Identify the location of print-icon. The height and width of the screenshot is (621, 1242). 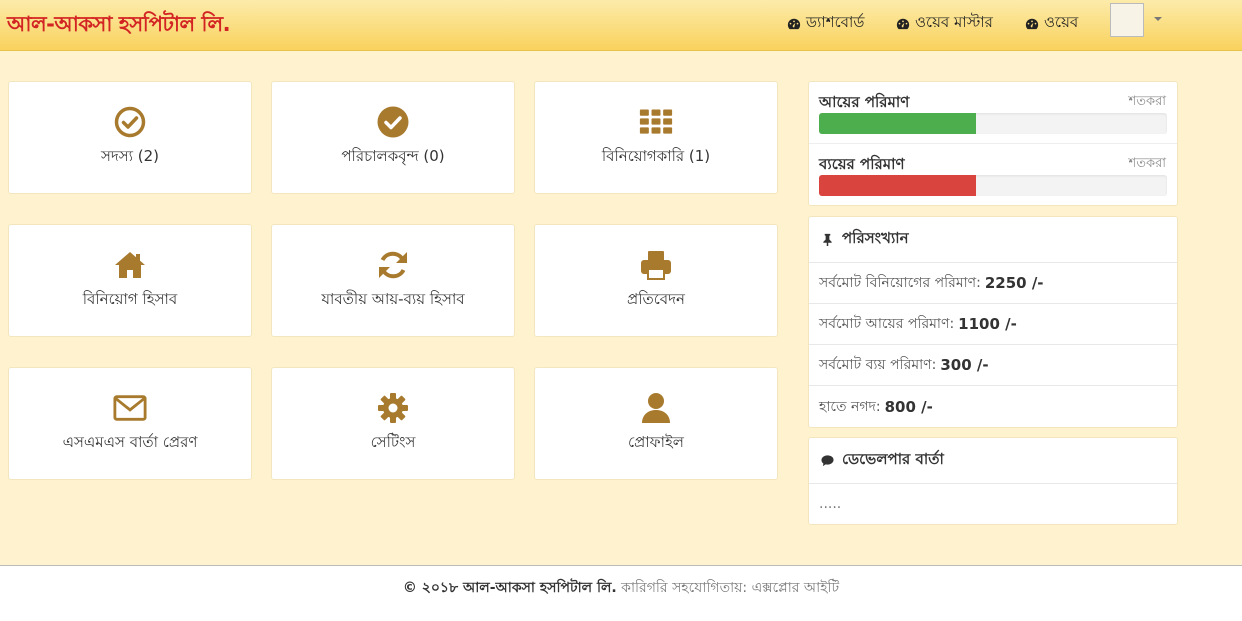
(656, 265).